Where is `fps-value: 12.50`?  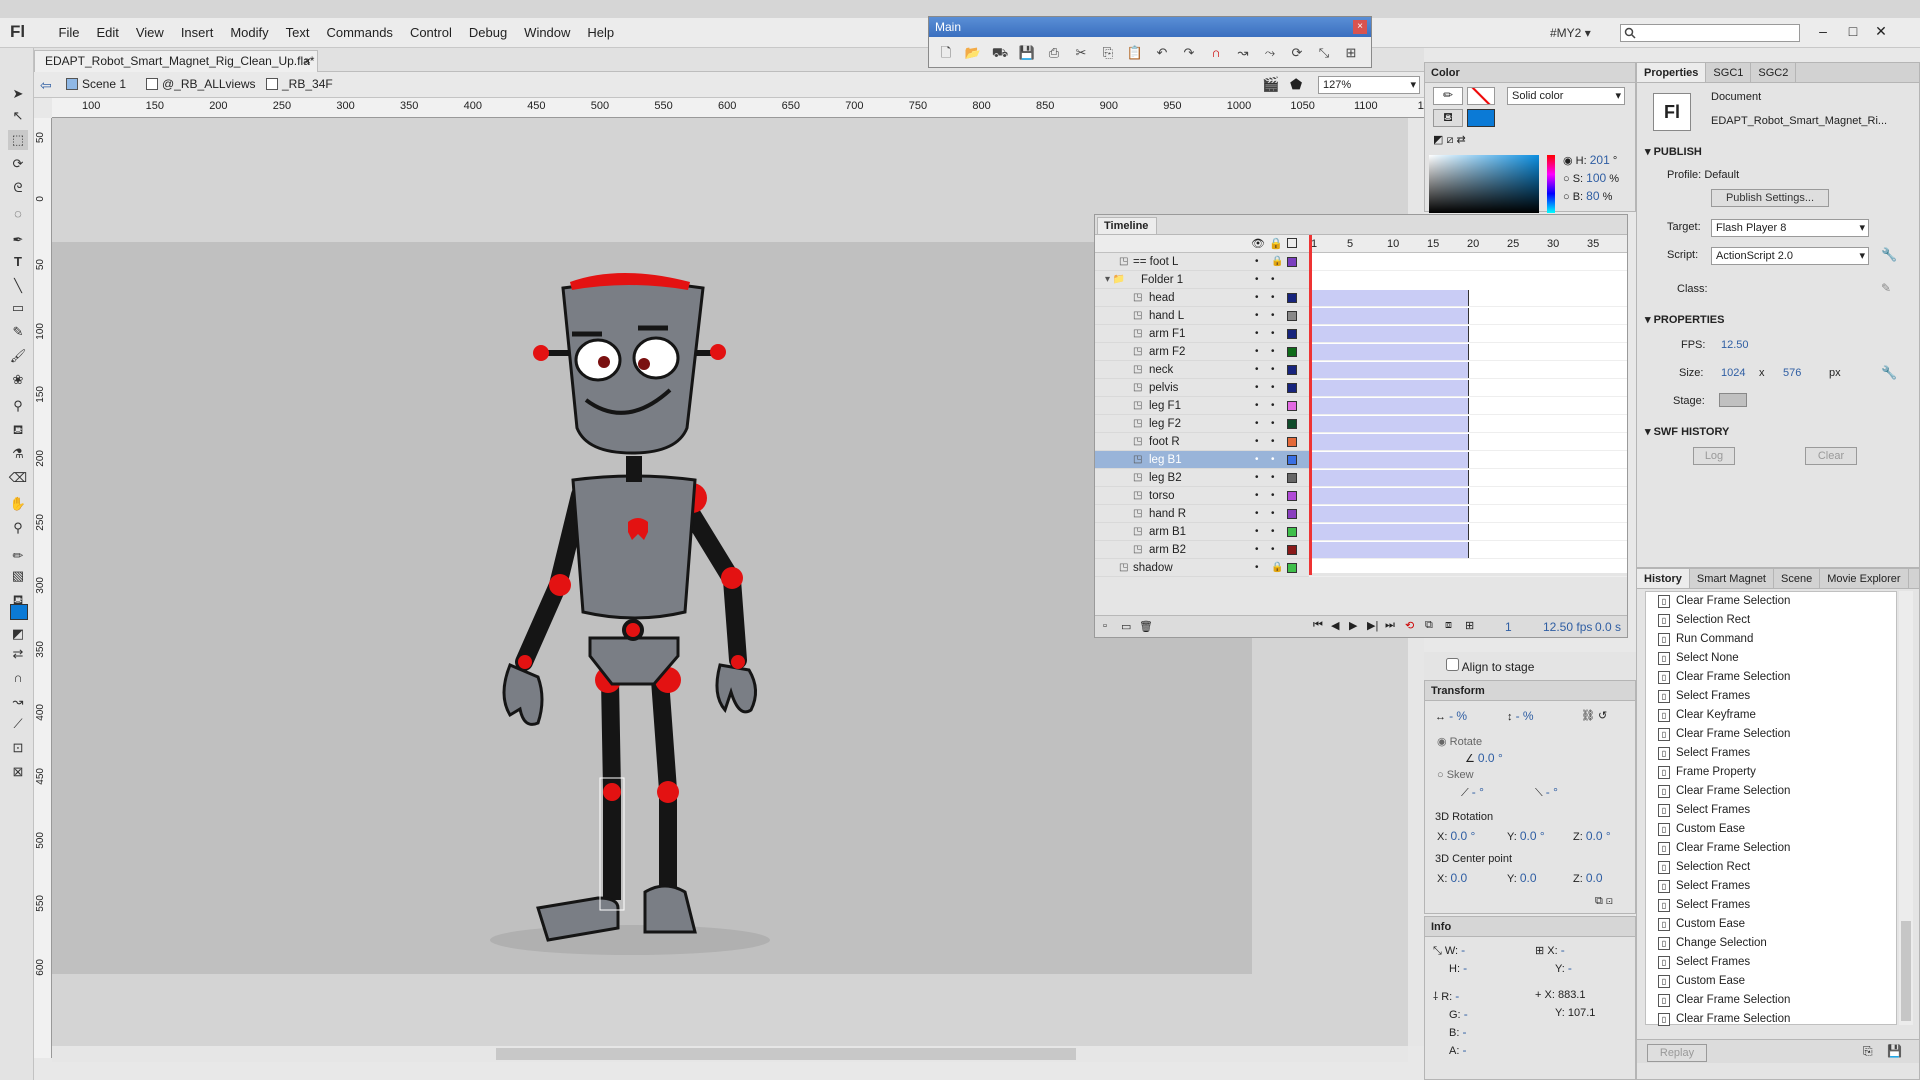
fps-value: 12.50 is located at coordinates (1735, 345).